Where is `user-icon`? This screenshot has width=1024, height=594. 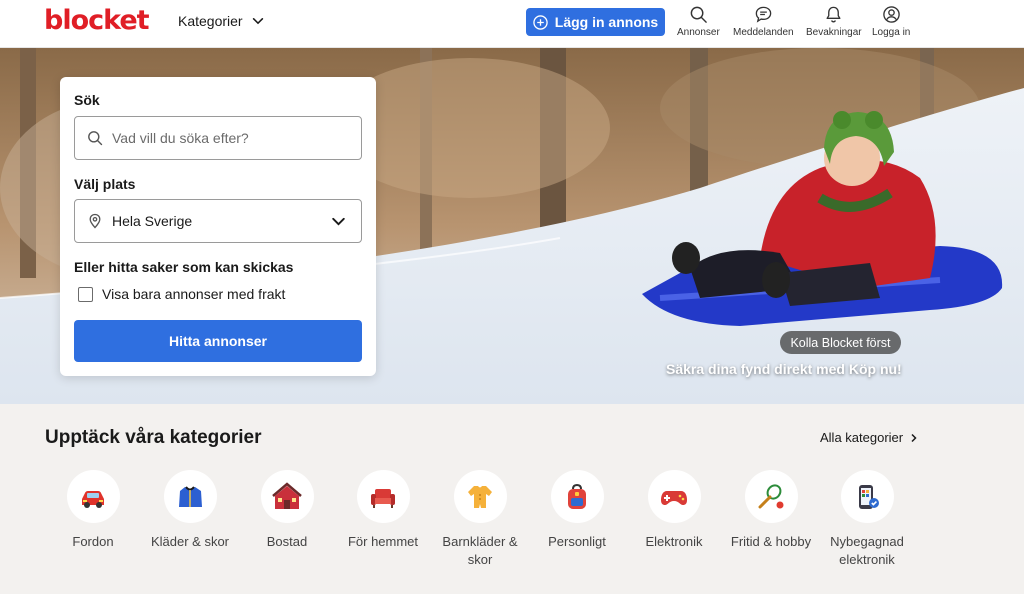 user-icon is located at coordinates (891, 14).